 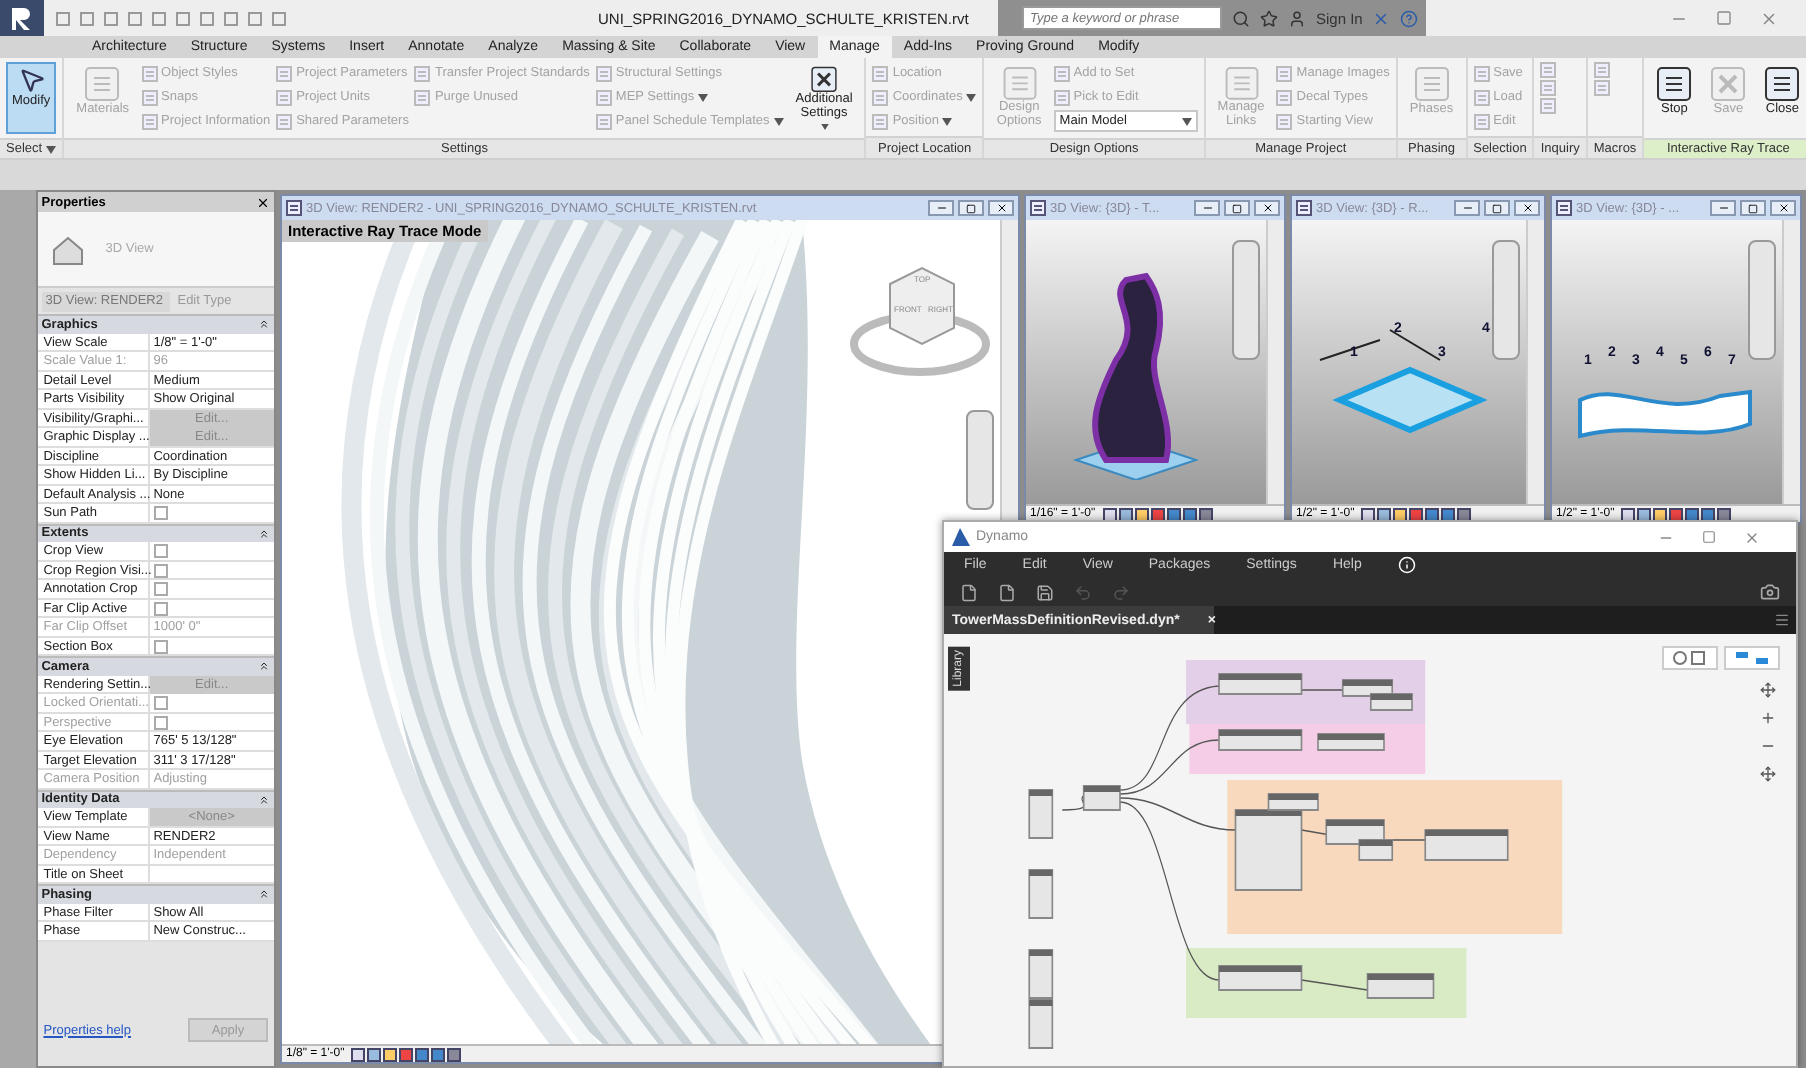 I want to click on geometry-view-button, so click(x=1690, y=658).